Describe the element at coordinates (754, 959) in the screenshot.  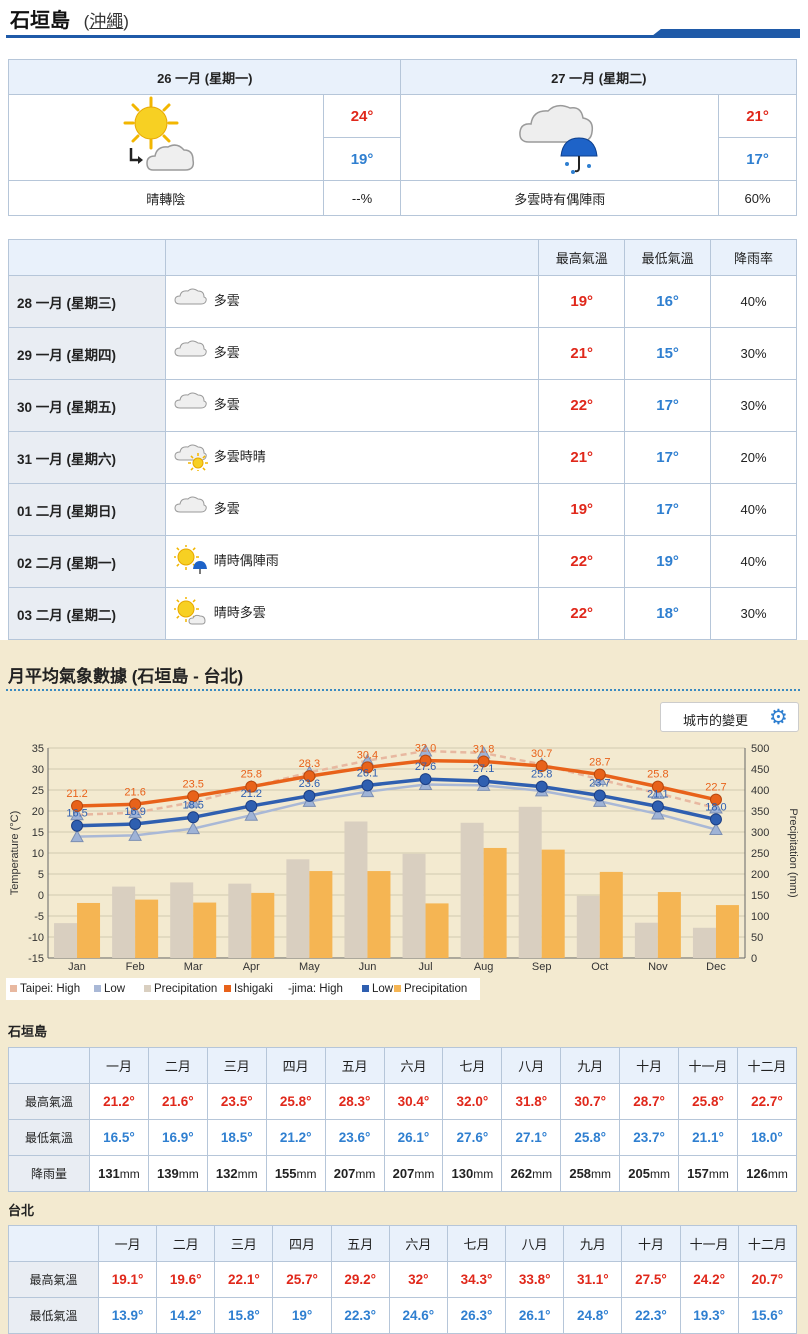
I see `y2-tick-label: 0` at that location.